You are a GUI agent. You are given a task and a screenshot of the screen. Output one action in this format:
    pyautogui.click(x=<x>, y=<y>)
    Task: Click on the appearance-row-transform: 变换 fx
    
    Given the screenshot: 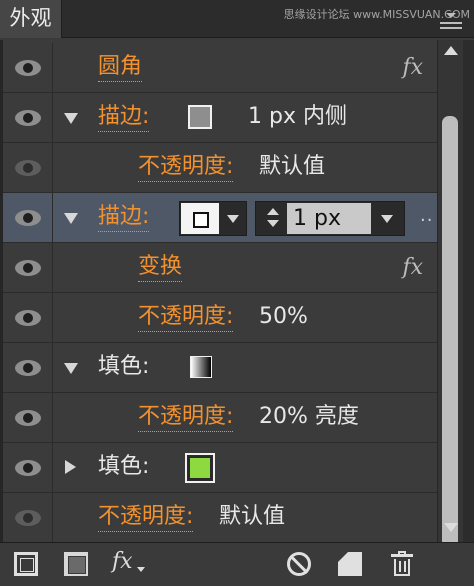 What is the action you would take?
    pyautogui.click(x=220, y=268)
    